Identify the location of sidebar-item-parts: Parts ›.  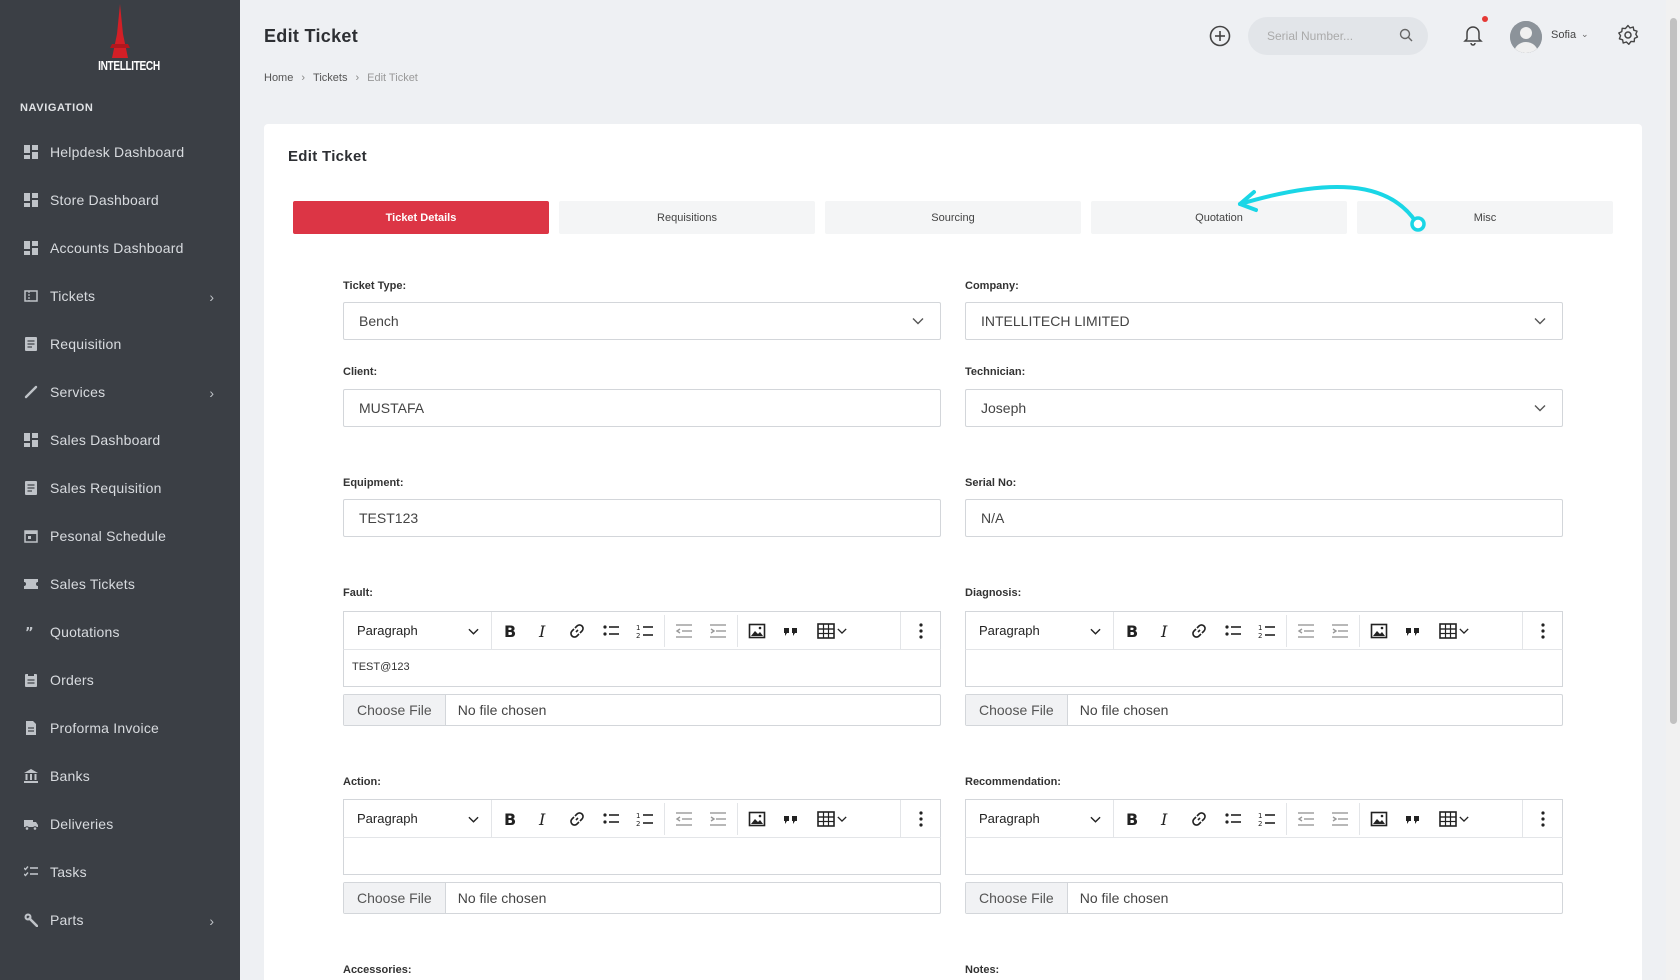
(120, 920).